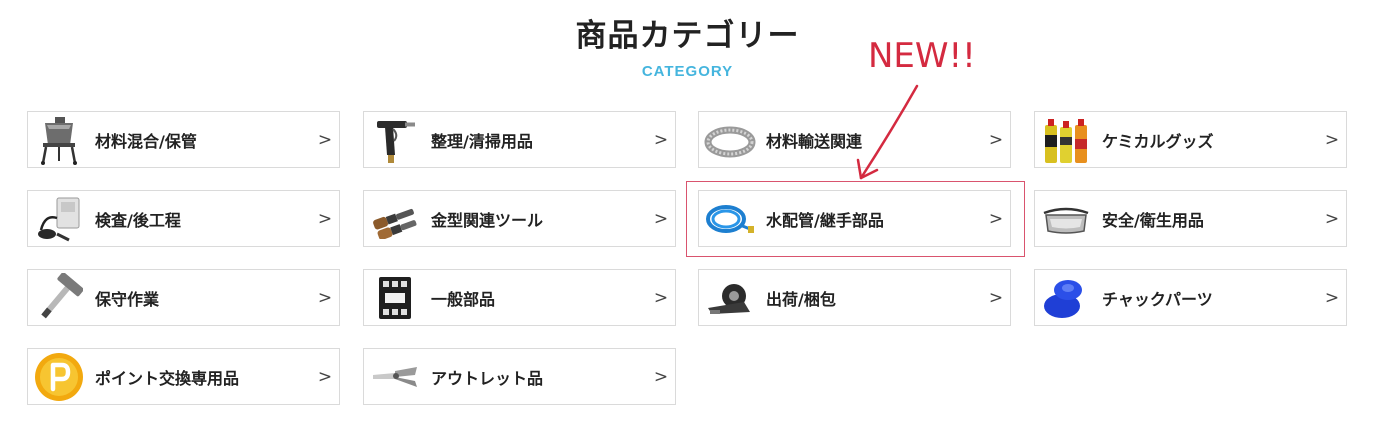 The image size is (1375, 431). What do you see at coordinates (146, 141) in the screenshot?
I see `category-label: 材料混合/保管` at bounding box center [146, 141].